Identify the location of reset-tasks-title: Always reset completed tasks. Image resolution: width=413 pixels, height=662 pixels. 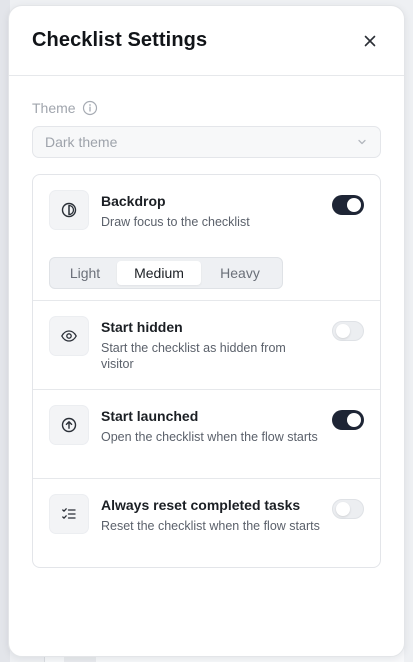
(201, 505).